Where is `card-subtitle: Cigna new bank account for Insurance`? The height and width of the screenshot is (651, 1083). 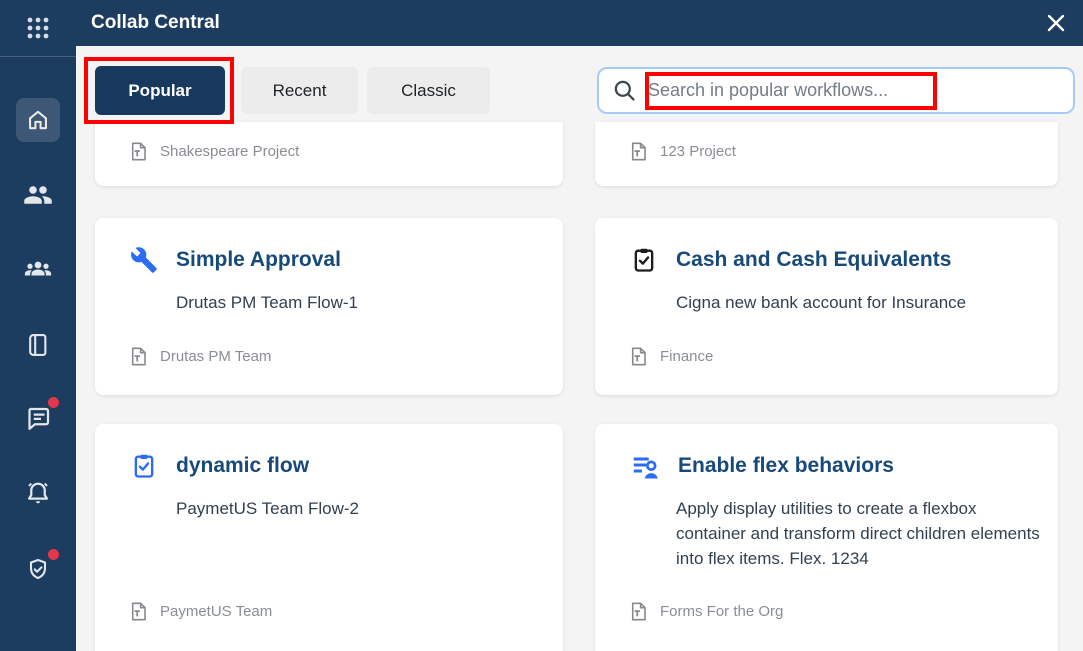
card-subtitle: Cigna new bank account for Insurance is located at coordinates (821, 302).